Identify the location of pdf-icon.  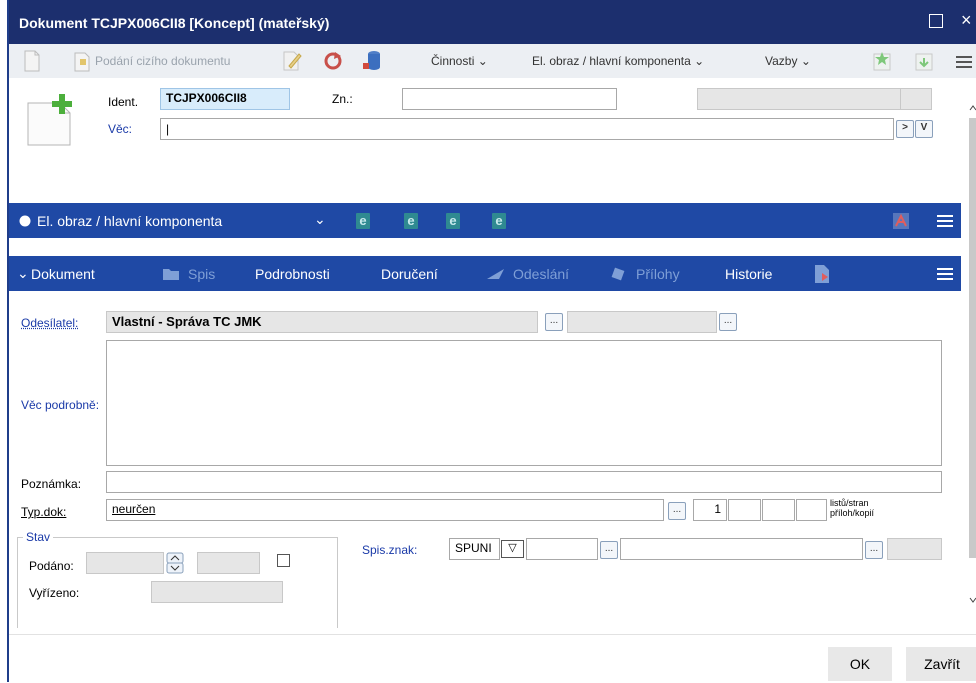
(901, 221).